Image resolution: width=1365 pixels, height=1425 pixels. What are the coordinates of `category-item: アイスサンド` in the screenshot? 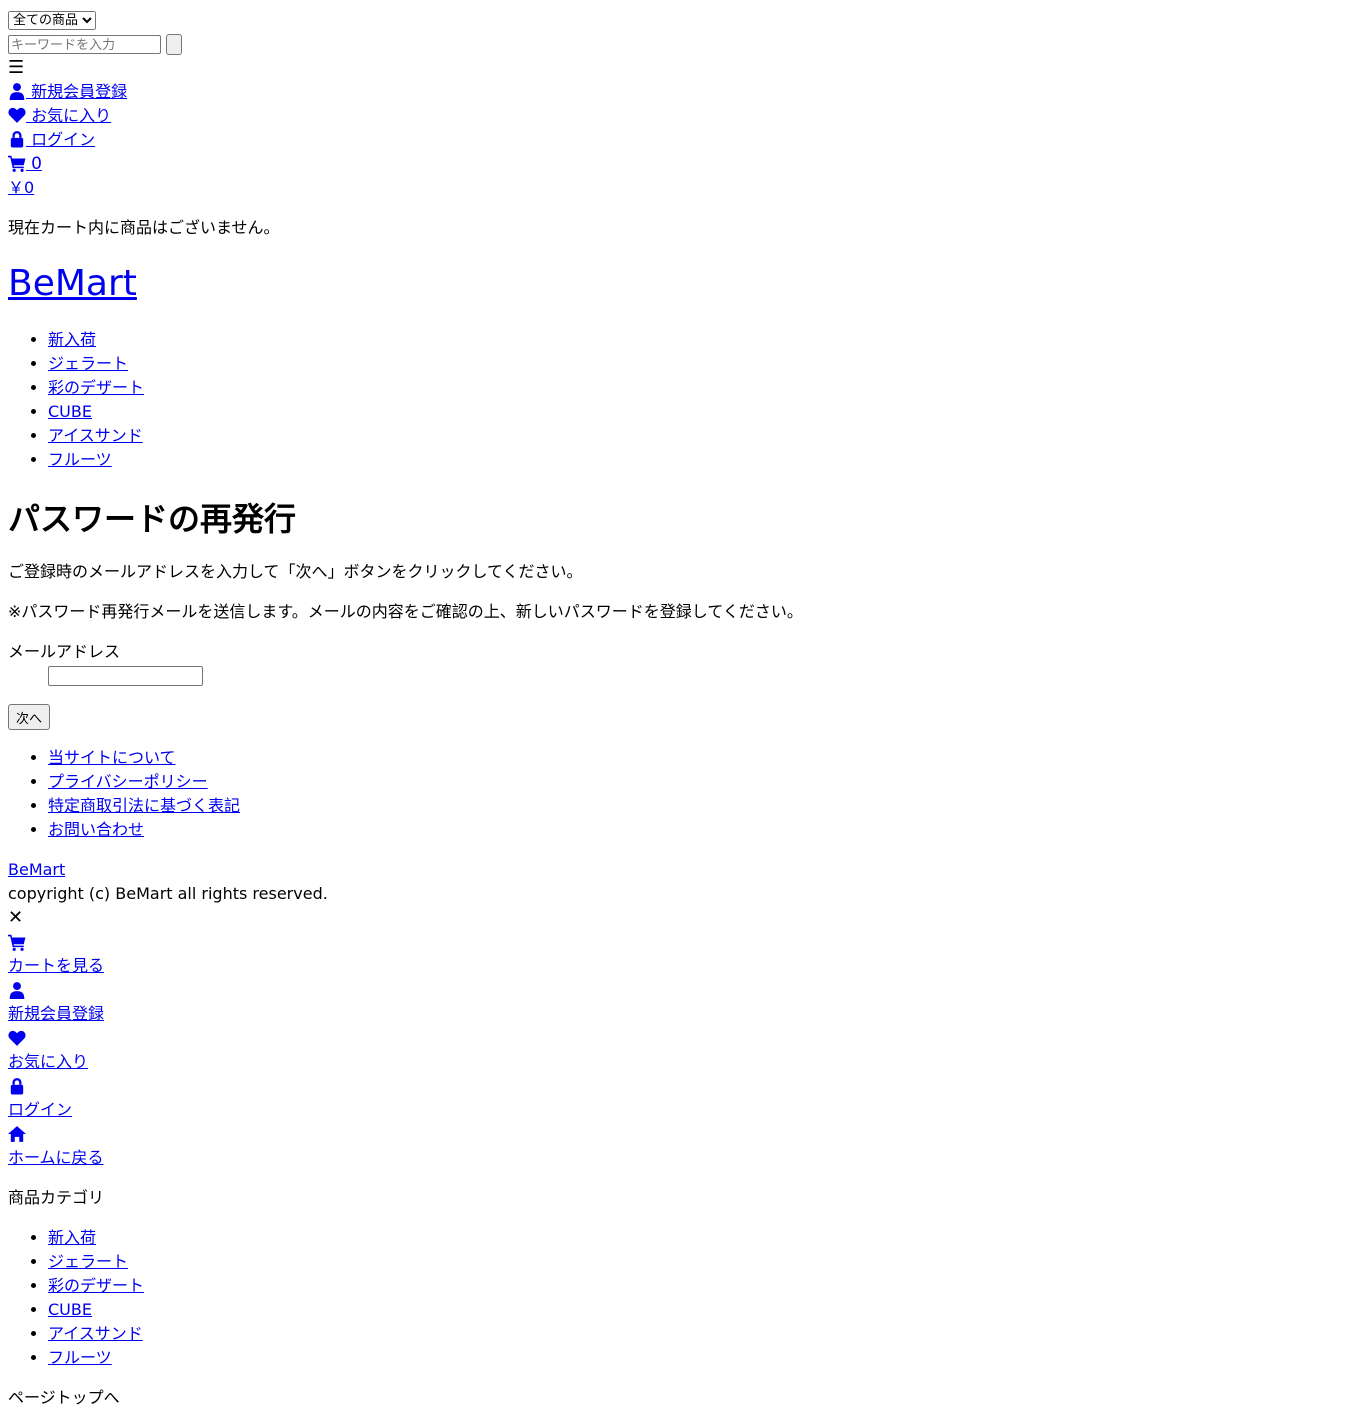 It's located at (702, 436).